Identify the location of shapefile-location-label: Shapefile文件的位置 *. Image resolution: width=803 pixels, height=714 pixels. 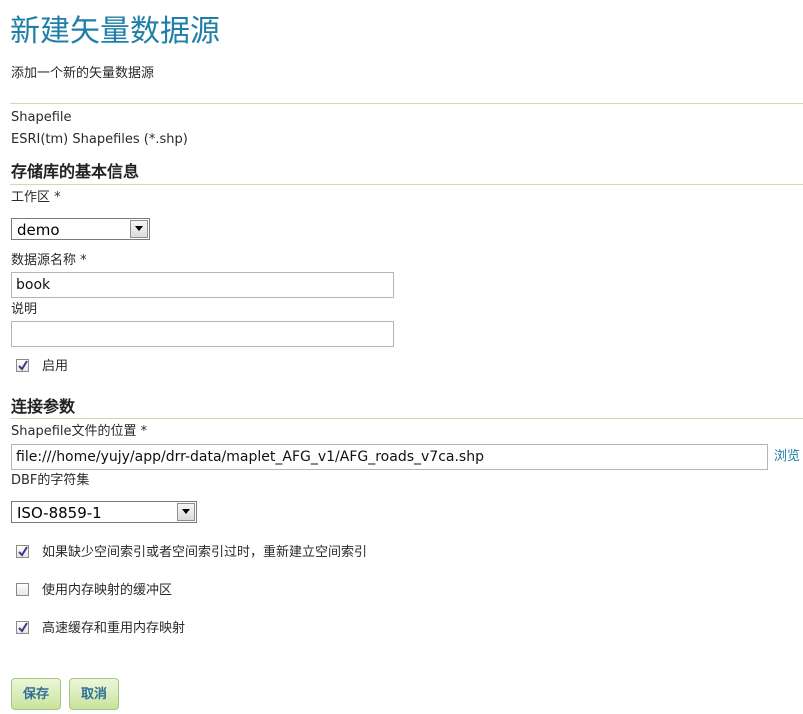
(79, 431).